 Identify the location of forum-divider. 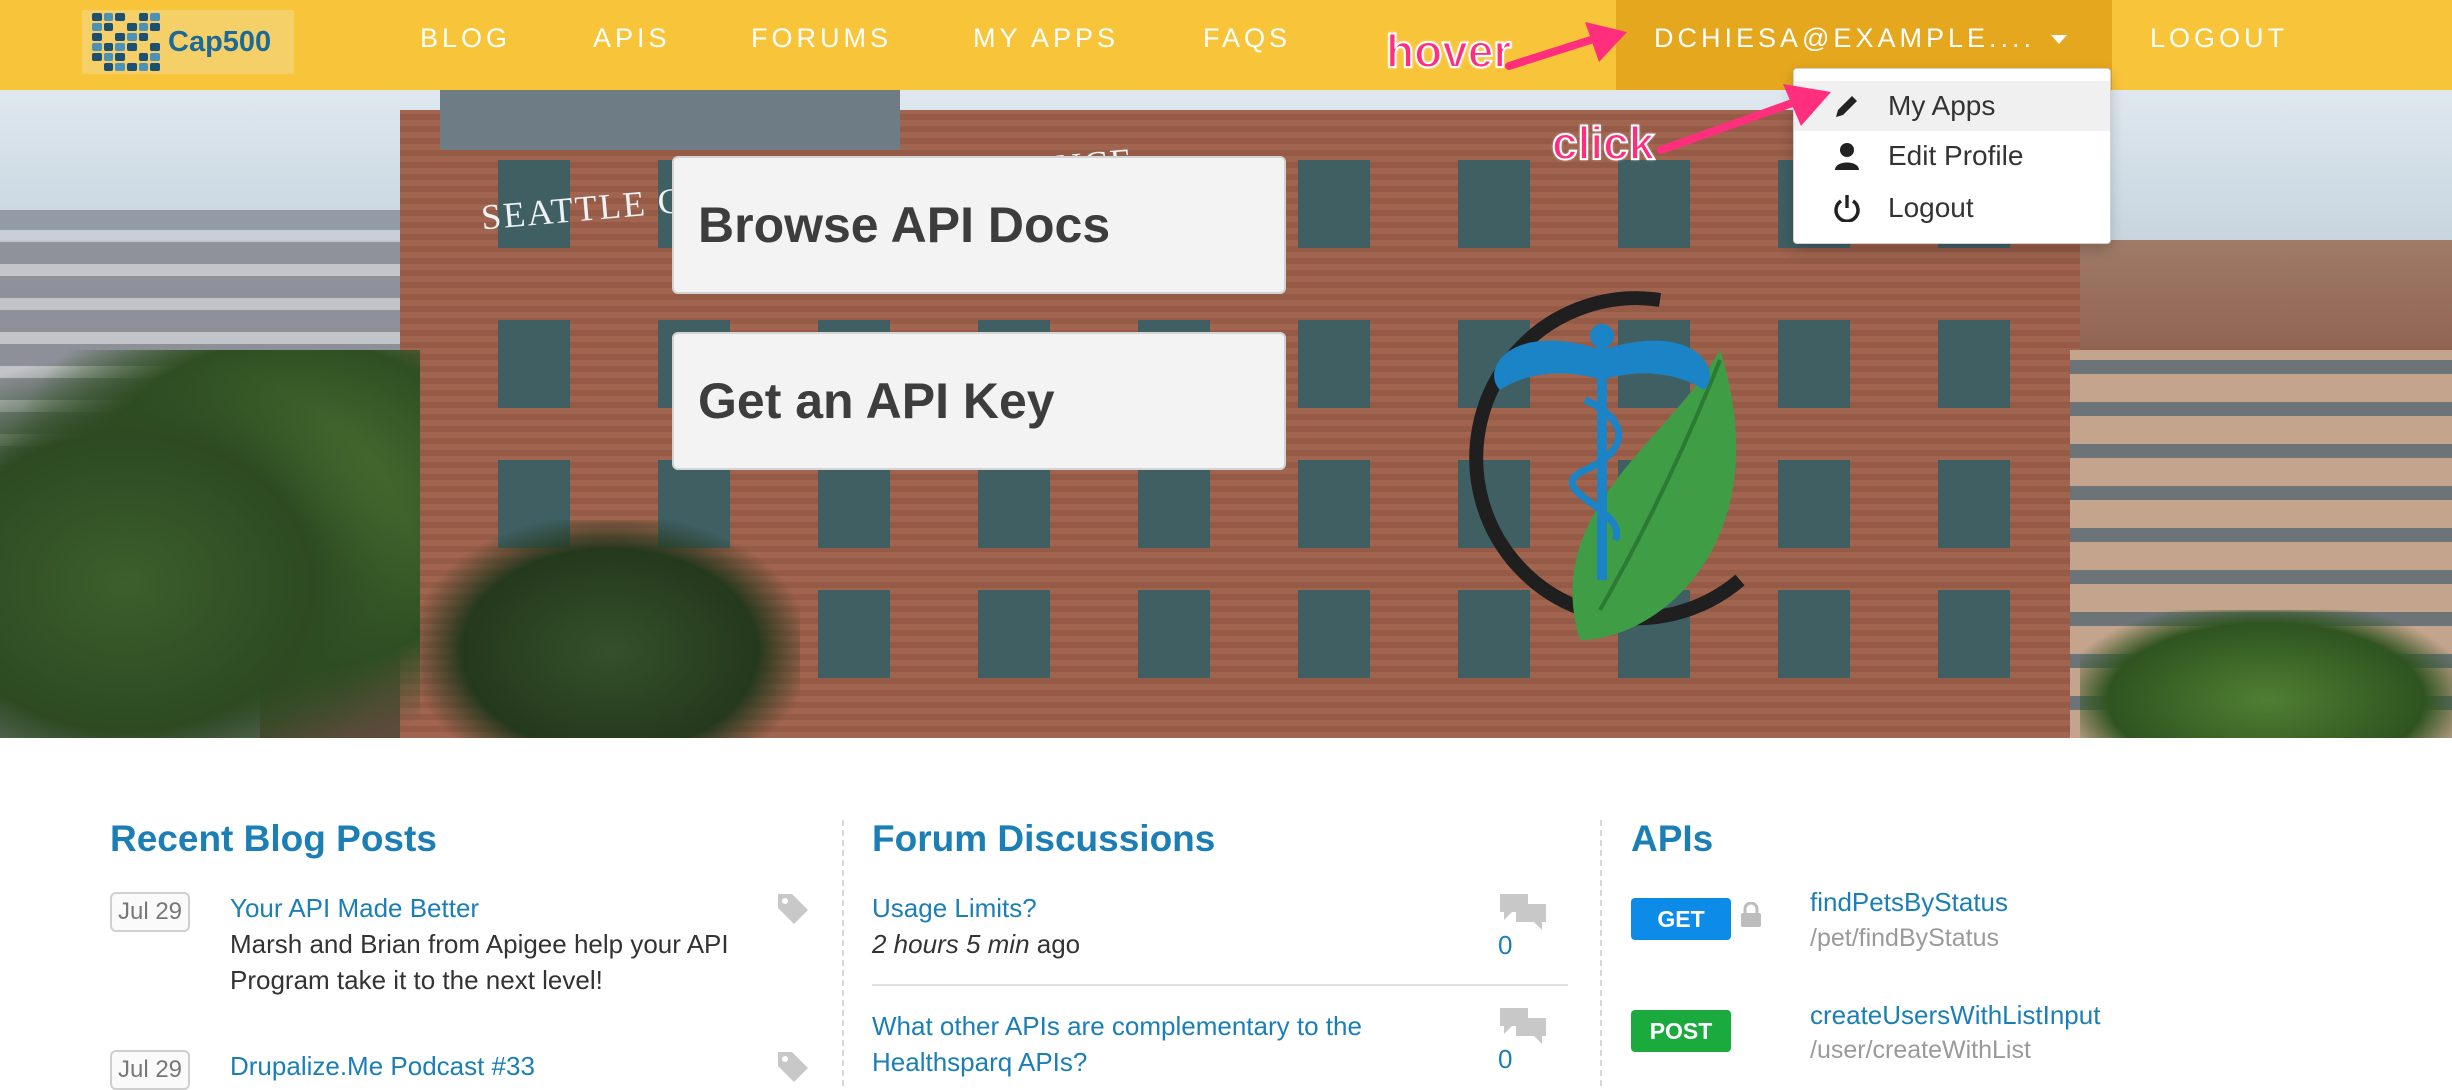
(1220, 985).